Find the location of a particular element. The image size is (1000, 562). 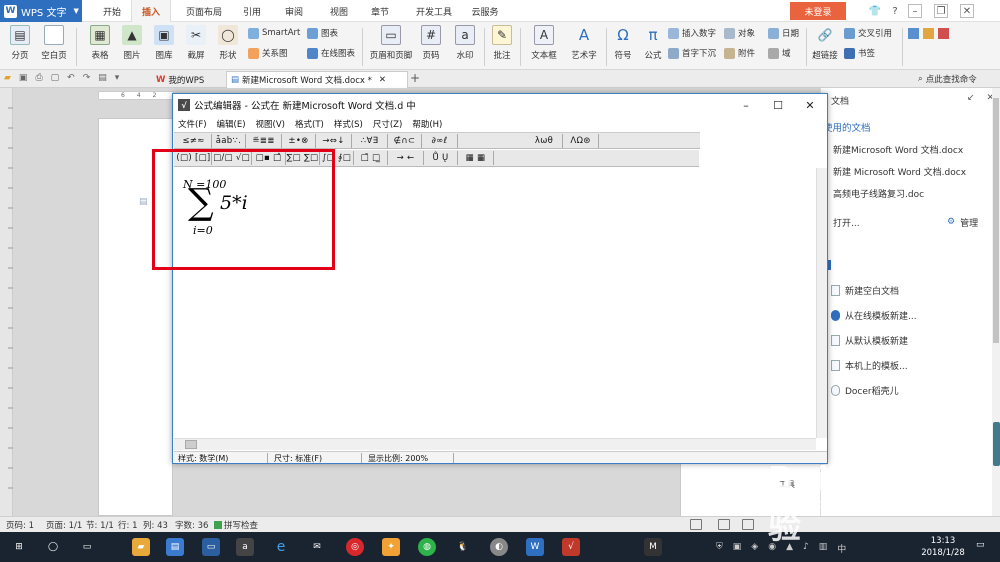

menu-size: 尺寸(Z) is located at coordinates (387, 123).